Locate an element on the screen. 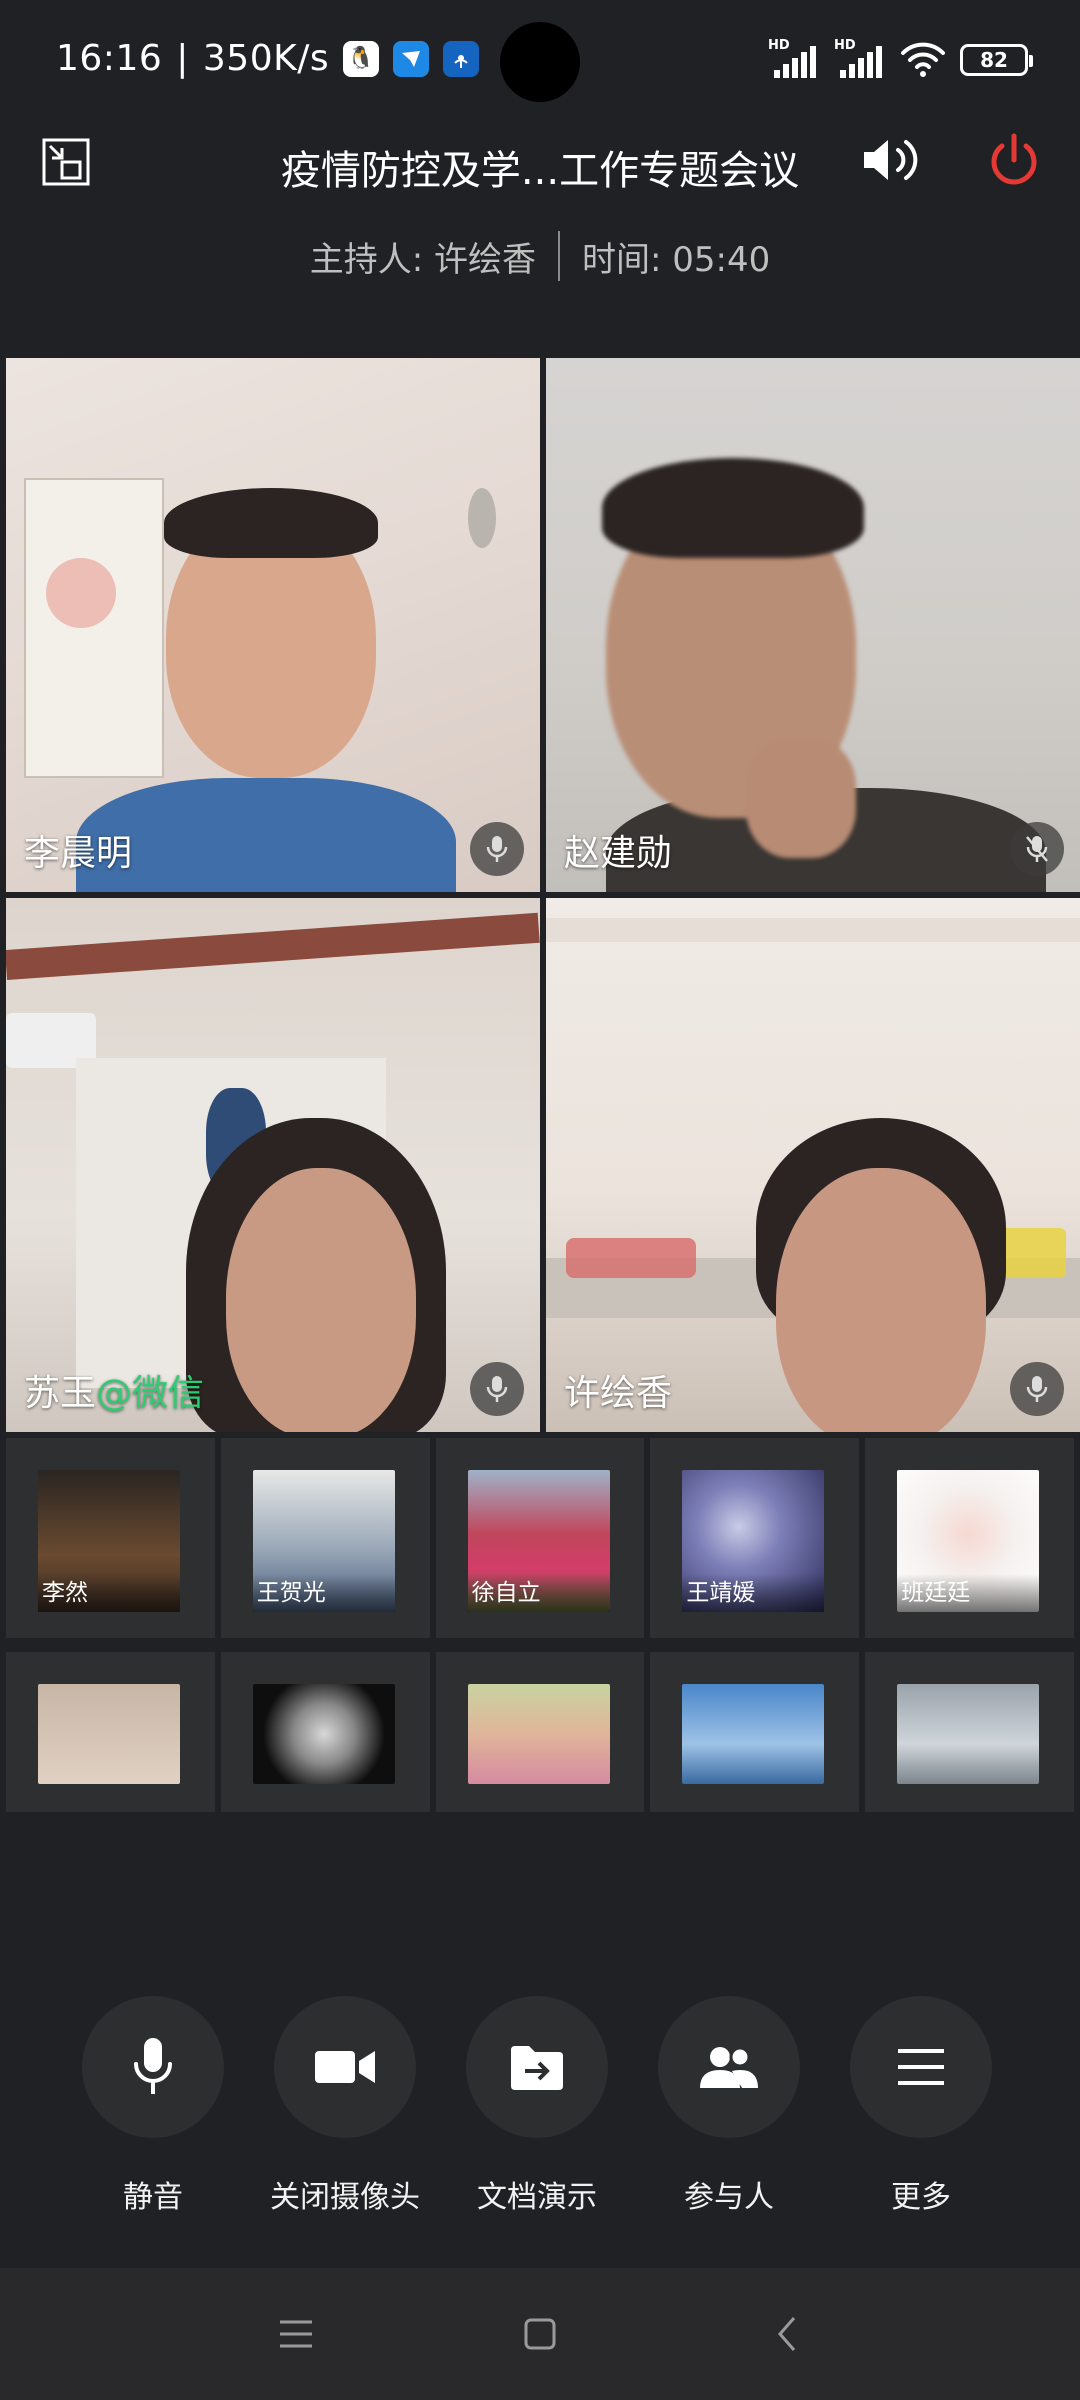 This screenshot has width=1080, height=2400. video-tile: 苏玉@微信 is located at coordinates (273, 1165).